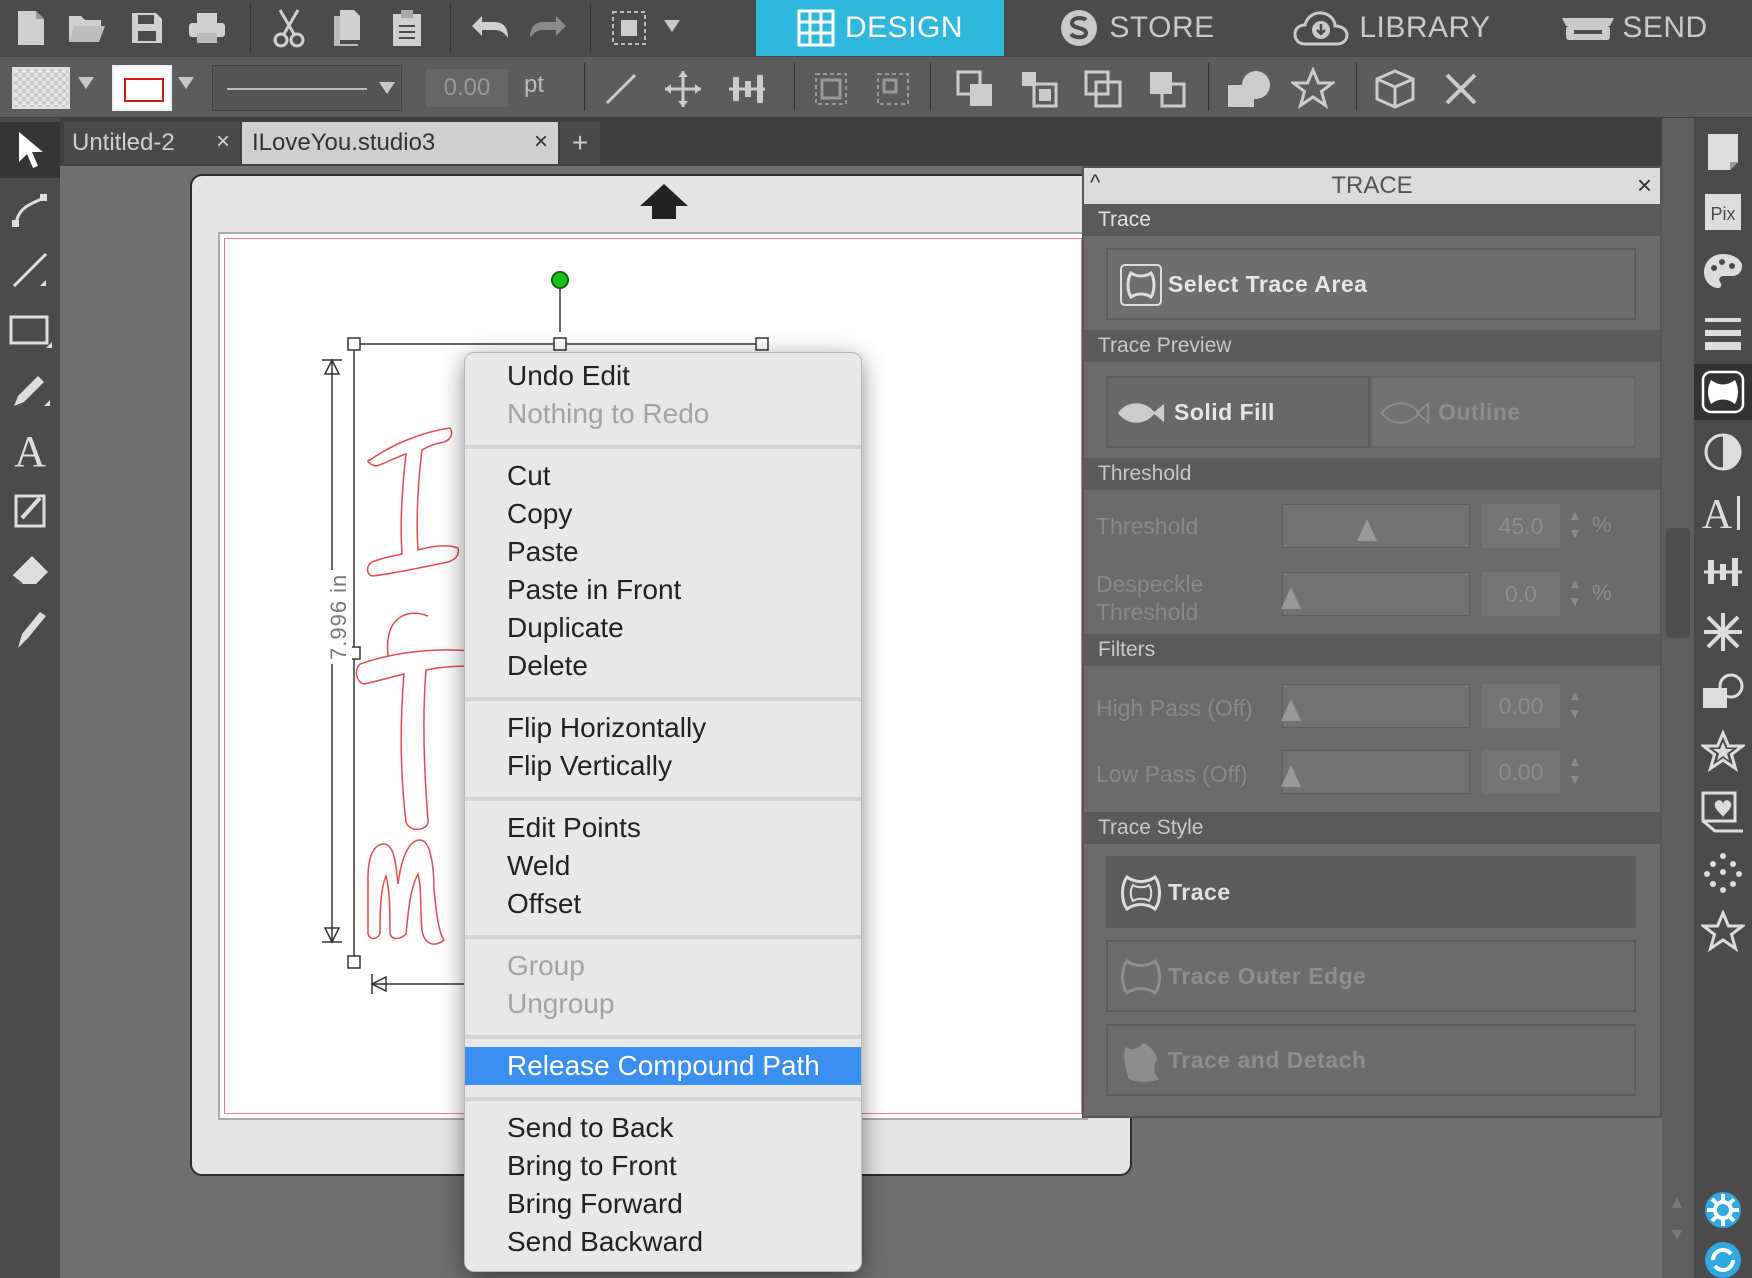 The width and height of the screenshot is (1752, 1278). Describe the element at coordinates (400, 143) in the screenshot. I see `tab-iloveyou-studio3: ILoveYou.studio3 ×` at that location.